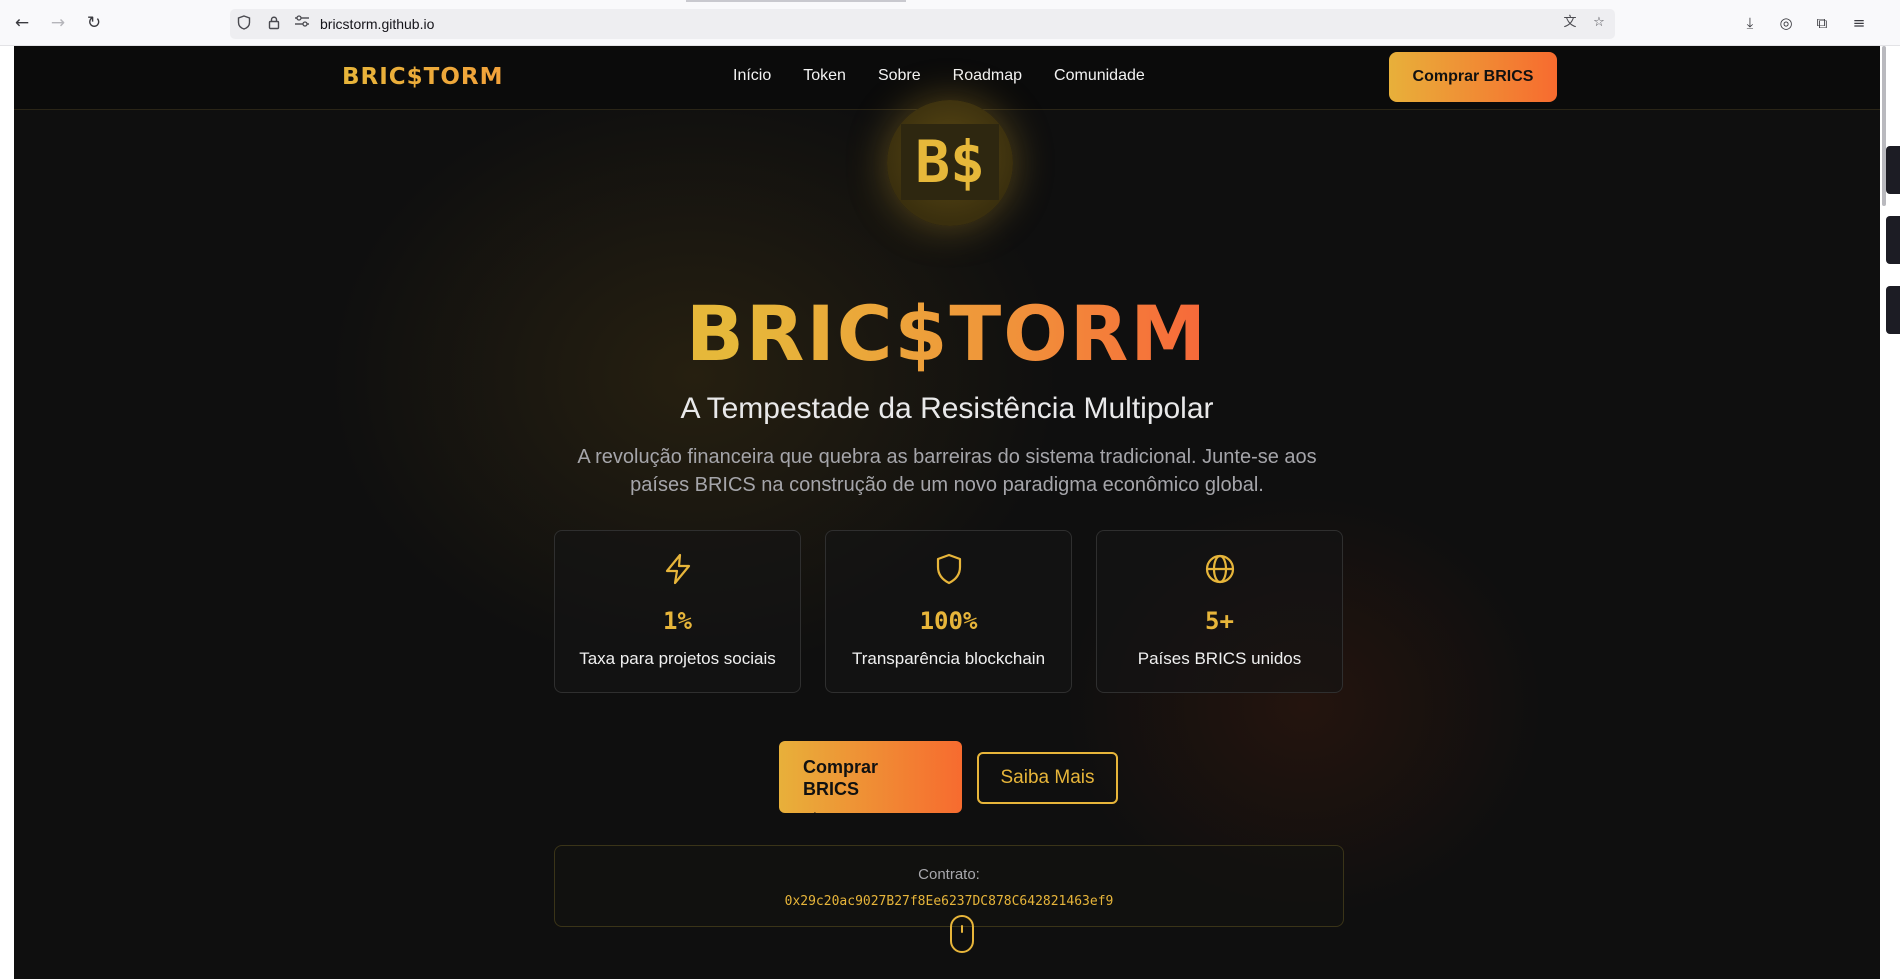 This screenshot has width=1900, height=979. What do you see at coordinates (7, 512) in the screenshot?
I see `window-left-border` at bounding box center [7, 512].